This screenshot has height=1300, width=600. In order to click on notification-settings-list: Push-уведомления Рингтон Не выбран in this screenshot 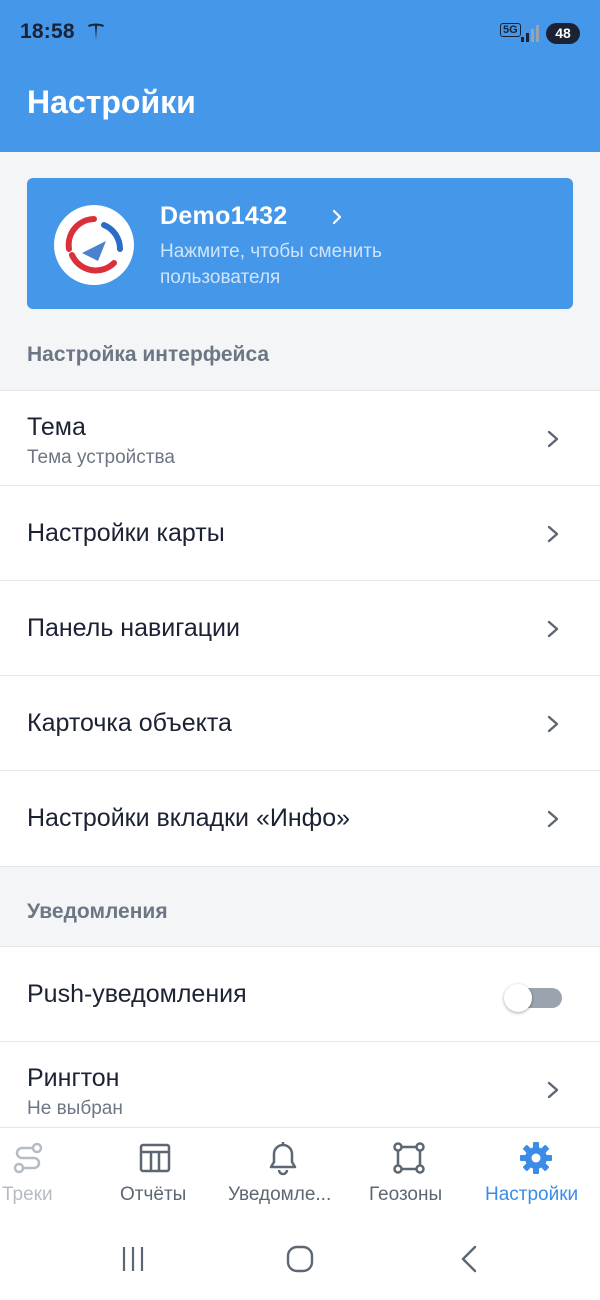, I will do `click(300, 1042)`.